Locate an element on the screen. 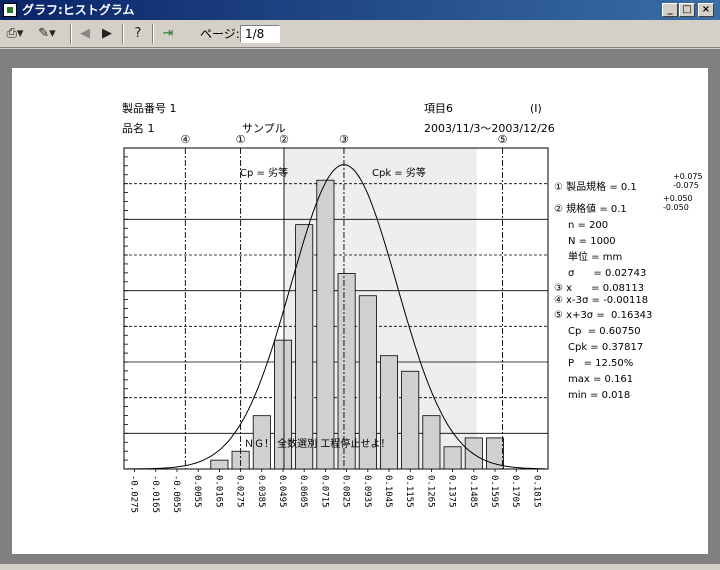  stat-cp: Cp = 0.60750 is located at coordinates (604, 331).